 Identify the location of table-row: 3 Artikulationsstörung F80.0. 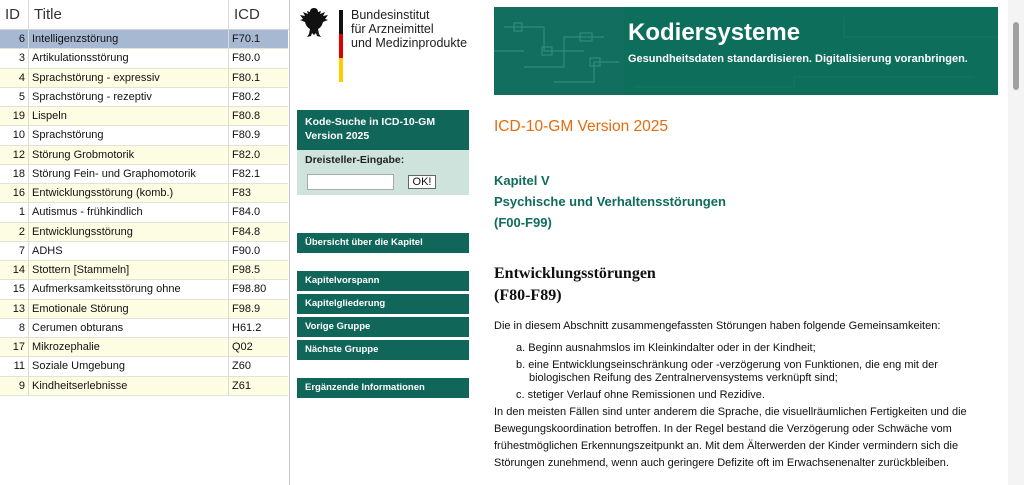
(144, 59).